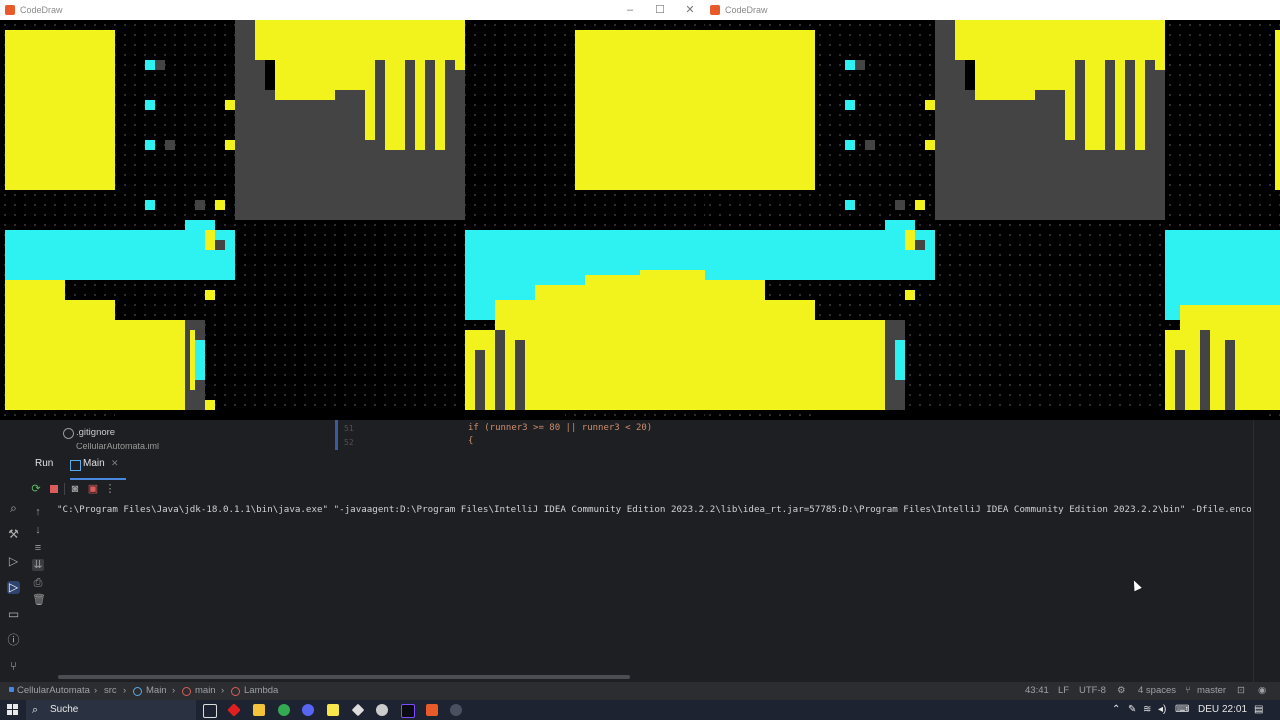  What do you see at coordinates (639, 489) in the screenshot?
I see `run-toolbar: ⟳ ◙ ▣ ⋮` at bounding box center [639, 489].